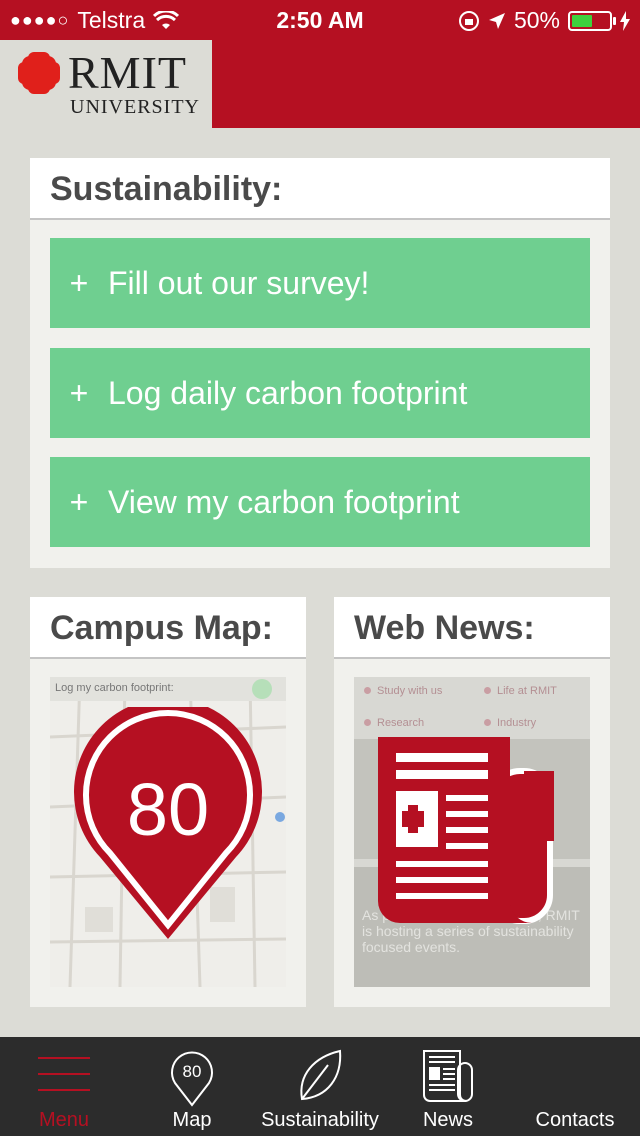 The image size is (640, 1136). Describe the element at coordinates (192, 1120) in the screenshot. I see `tab-map-label: Map` at that location.